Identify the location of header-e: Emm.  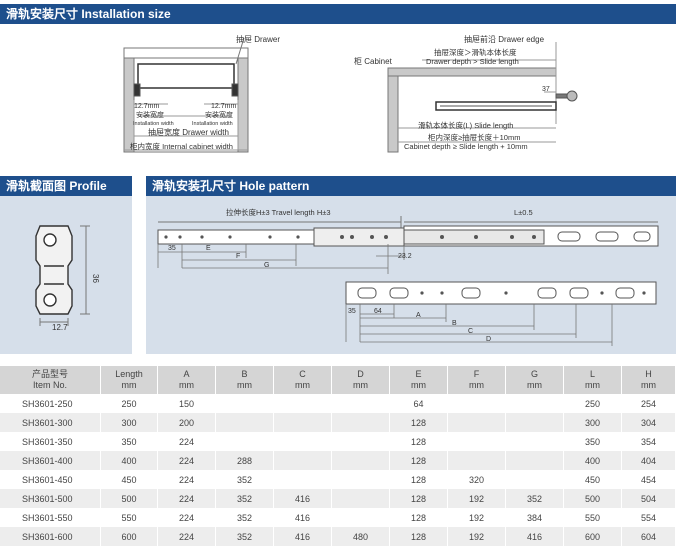
(418, 380).